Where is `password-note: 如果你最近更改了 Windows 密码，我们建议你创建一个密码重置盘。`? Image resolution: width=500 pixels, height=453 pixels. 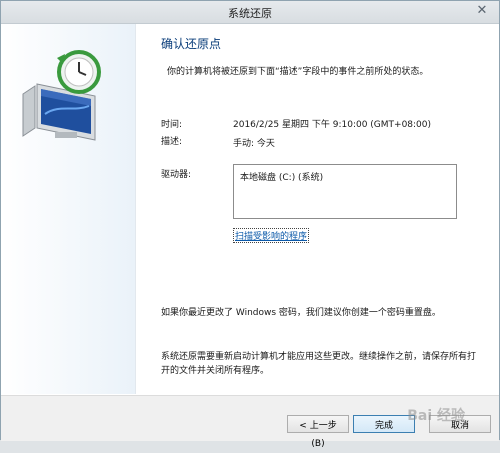
password-note: 如果你最近更改了 Windows 密码，我们建议你创建一个密码重置盘。 is located at coordinates (301, 313).